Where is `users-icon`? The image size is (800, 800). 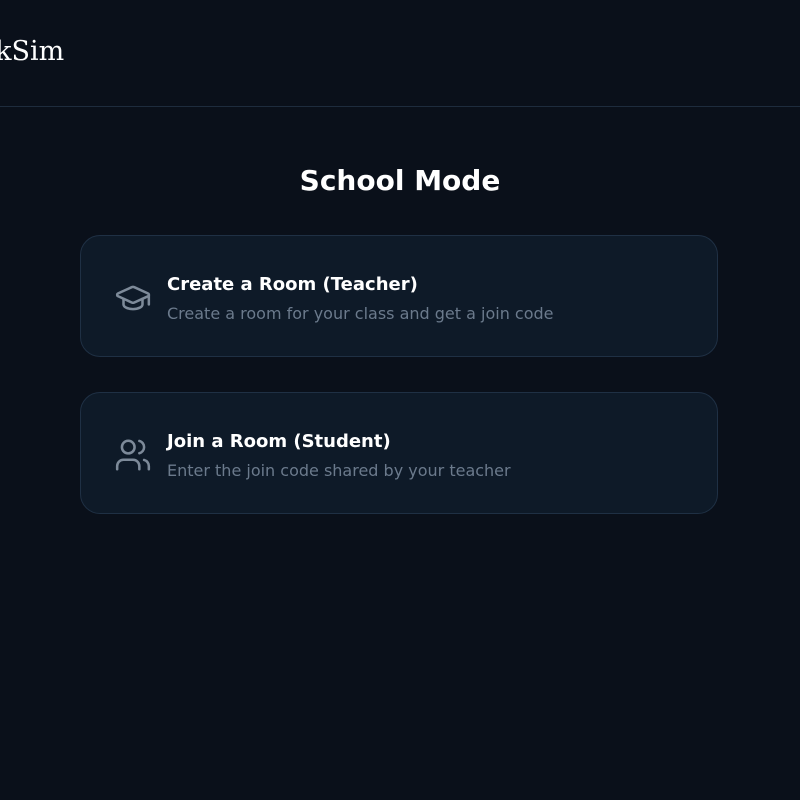 users-icon is located at coordinates (133, 455).